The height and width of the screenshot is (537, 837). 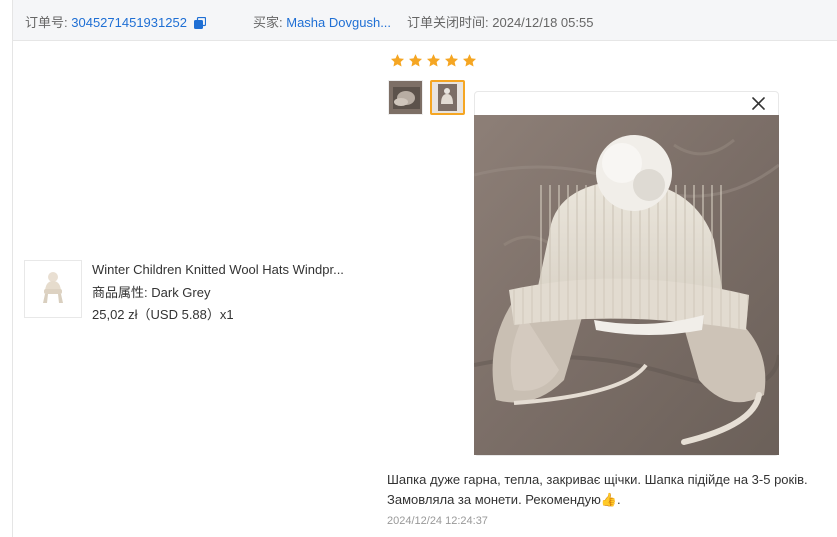 What do you see at coordinates (437, 521) in the screenshot?
I see `review-date: 2024/12/24 12:24:37` at bounding box center [437, 521].